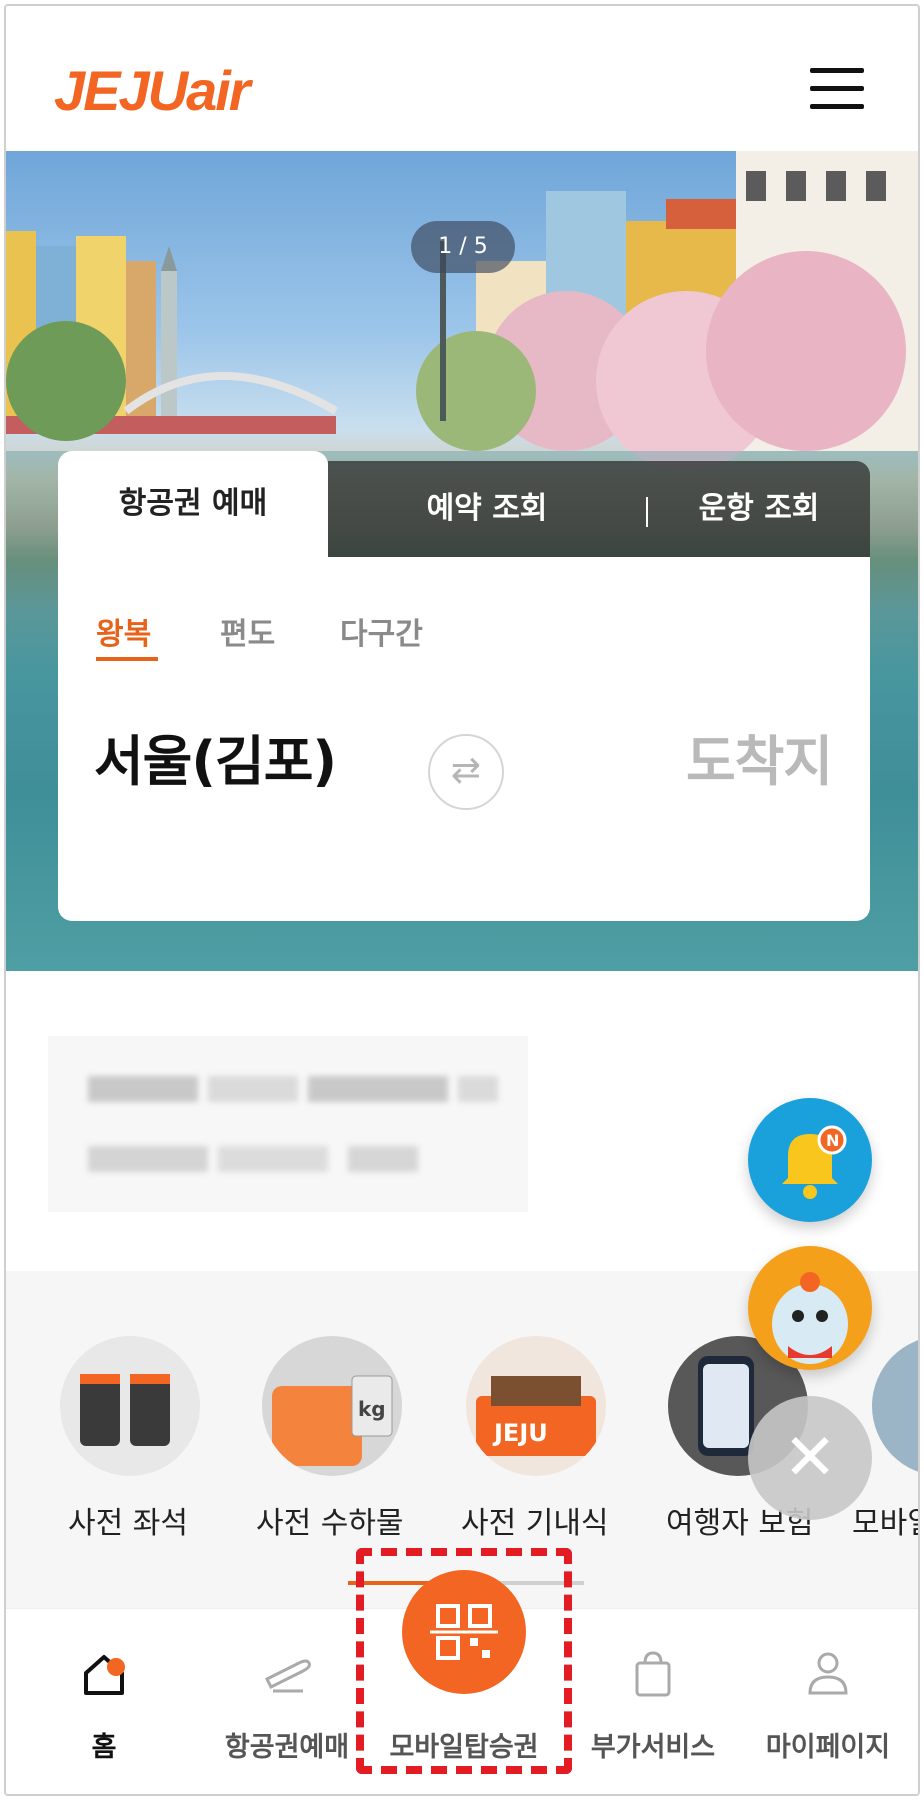  What do you see at coordinates (759, 509) in the screenshot?
I see `tab-flight-status: 운항 조회` at bounding box center [759, 509].